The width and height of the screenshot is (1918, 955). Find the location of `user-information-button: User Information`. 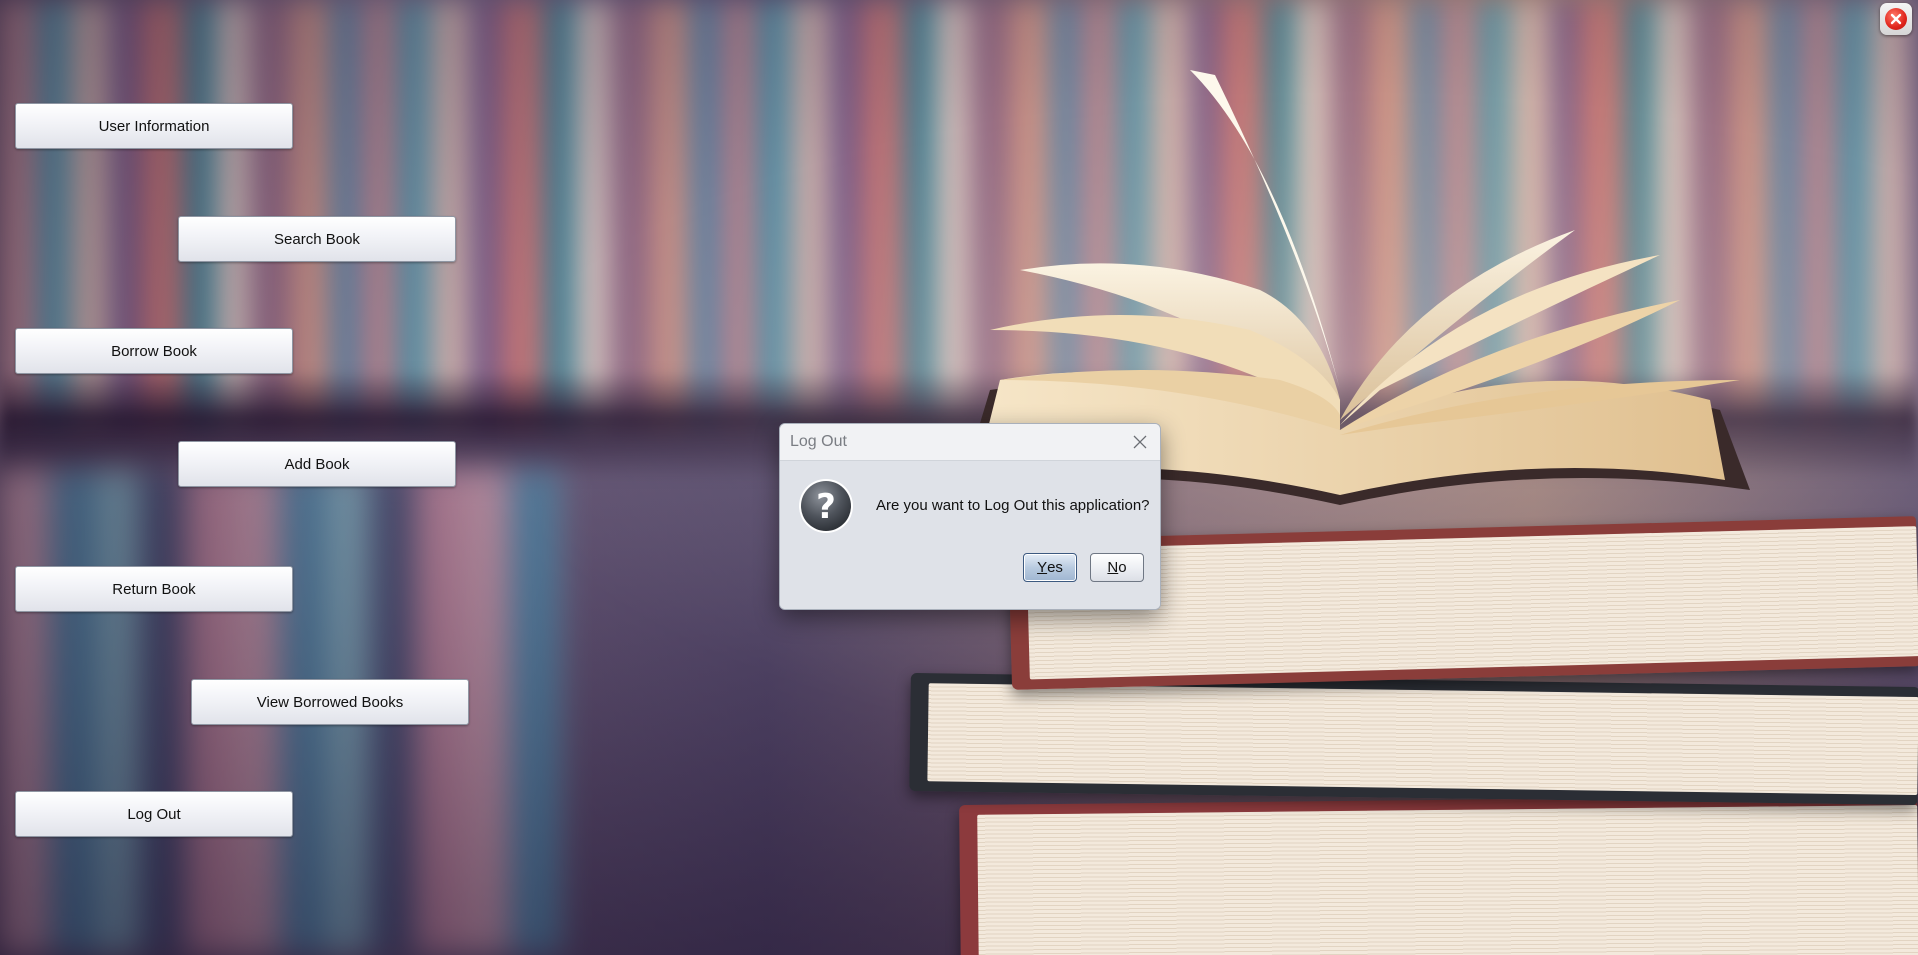

user-information-button: User Information is located at coordinates (154, 126).